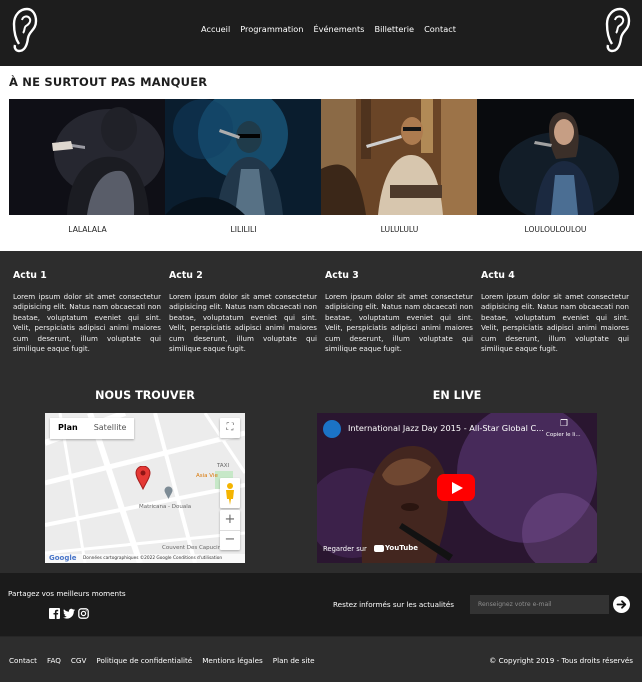  Describe the element at coordinates (332, 429) in the screenshot. I see `channel-logo-icon` at that location.